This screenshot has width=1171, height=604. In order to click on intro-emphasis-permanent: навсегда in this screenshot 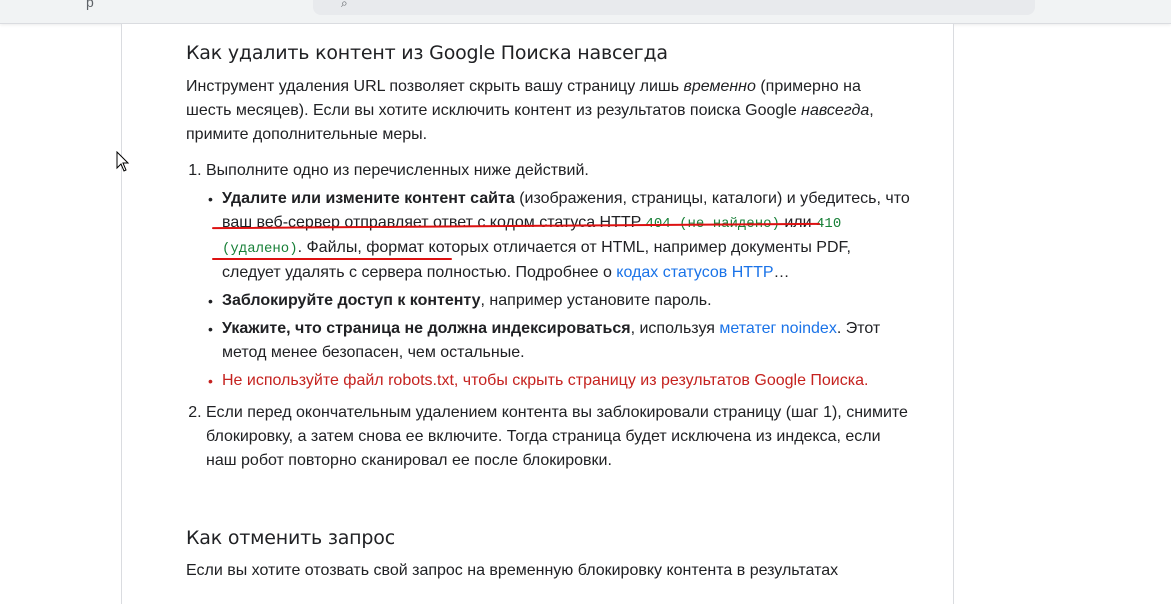, I will do `click(835, 110)`.